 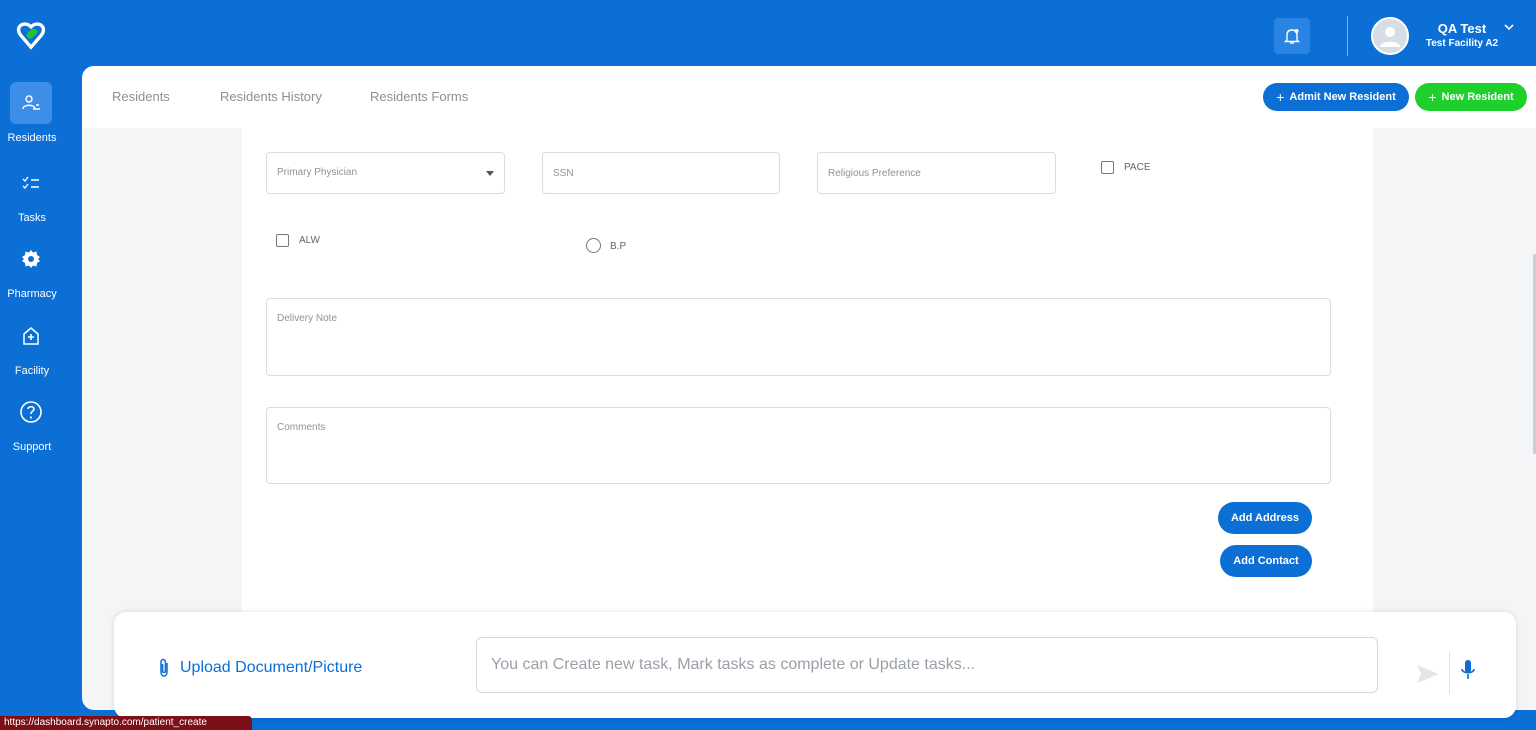 I want to click on alw-checkbox, so click(x=282, y=240).